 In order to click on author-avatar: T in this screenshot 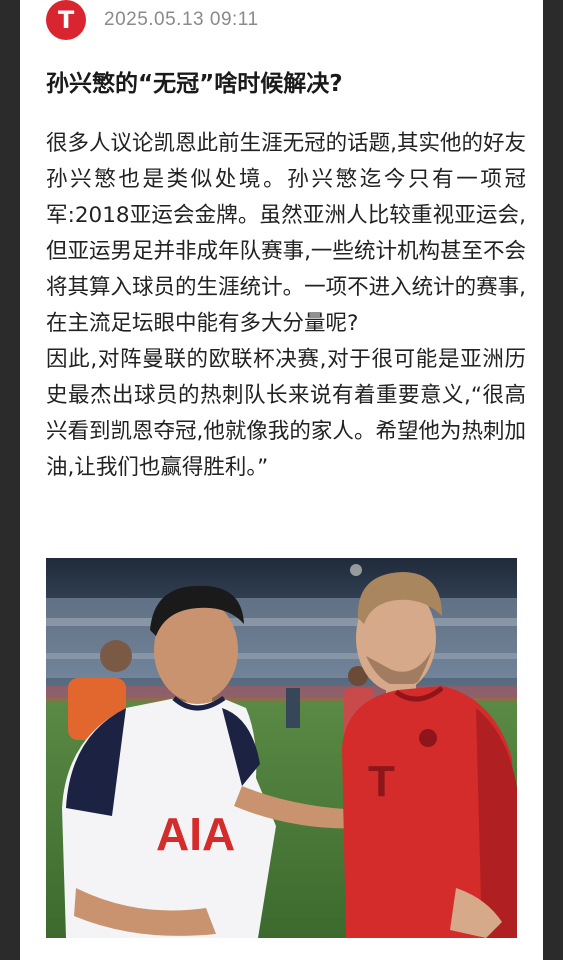, I will do `click(66, 20)`.